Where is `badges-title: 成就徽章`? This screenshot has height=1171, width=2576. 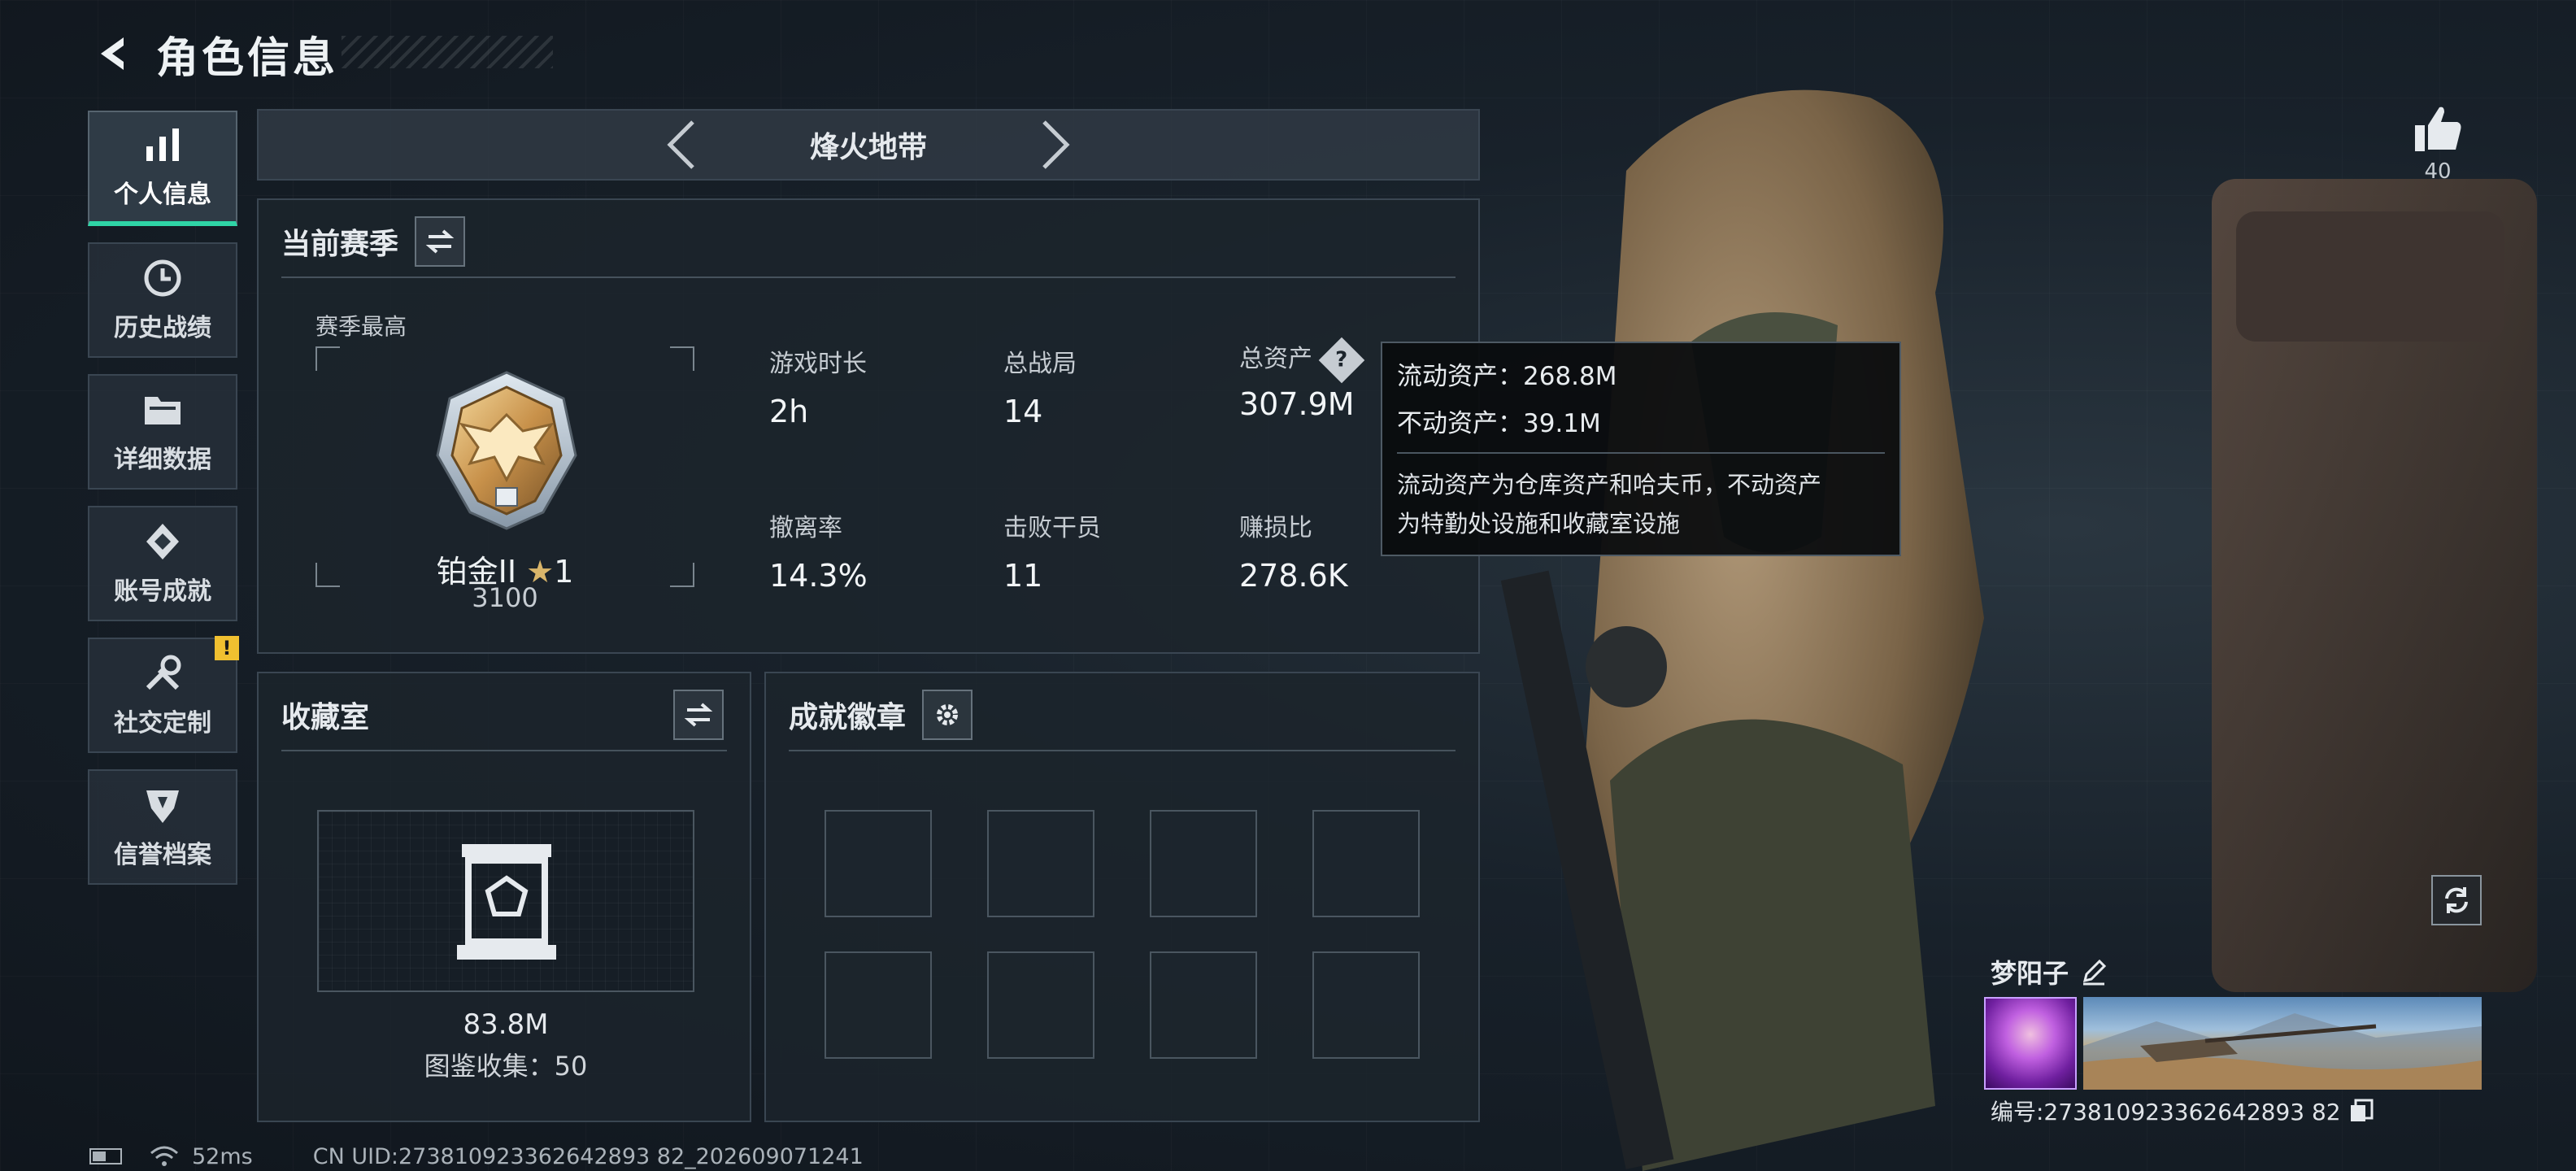
badges-title: 成就徽章 is located at coordinates (848, 717).